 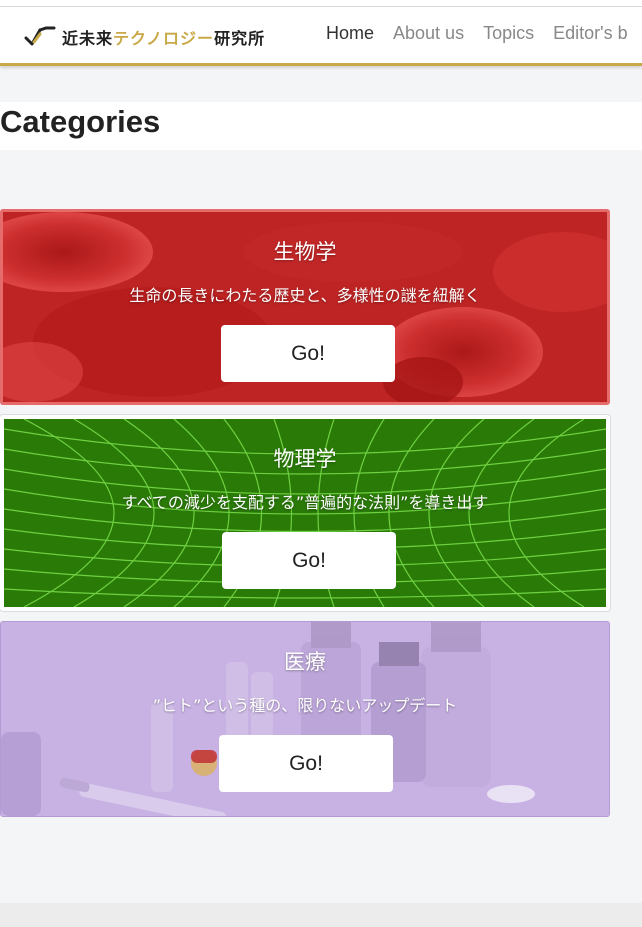 I want to click on nav-about-us: About us, so click(x=428, y=33).